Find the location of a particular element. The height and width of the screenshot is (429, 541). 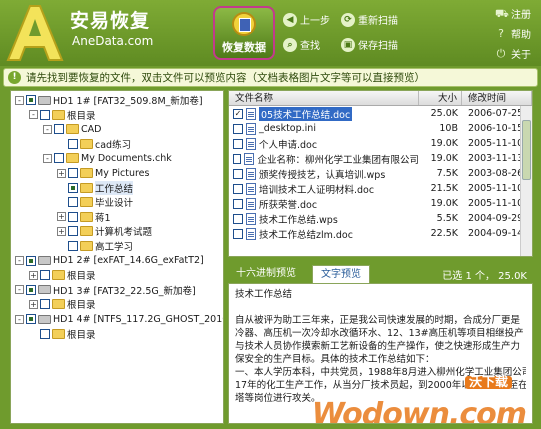

tree-node: - My Documents.chk is located at coordinates (107, 158).